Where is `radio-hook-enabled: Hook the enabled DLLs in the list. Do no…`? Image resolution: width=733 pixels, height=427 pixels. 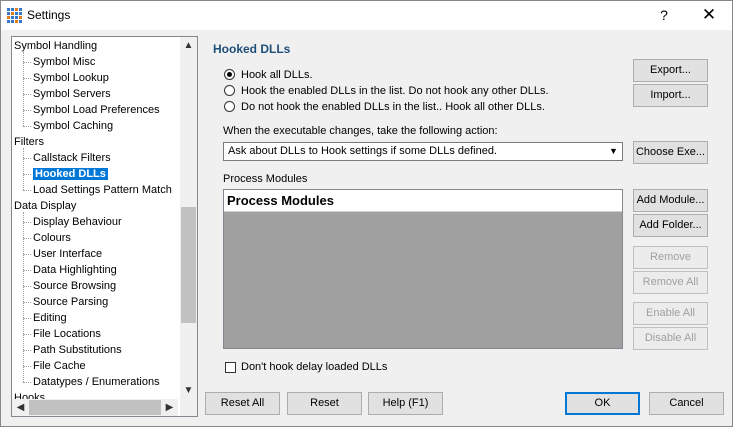
radio-hook-enabled: Hook the enabled DLLs in the list. Do no… is located at coordinates (386, 91).